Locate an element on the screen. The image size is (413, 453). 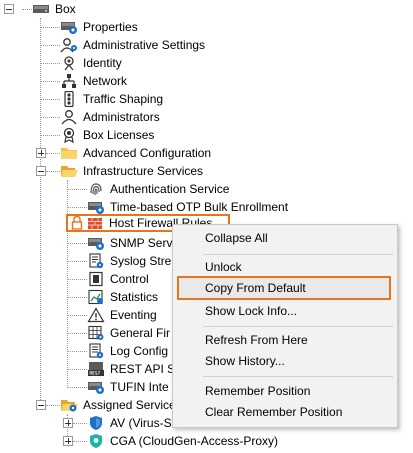
tree-node-tufin-integration: TUFIN Inte is located at coordinates (128, 387).